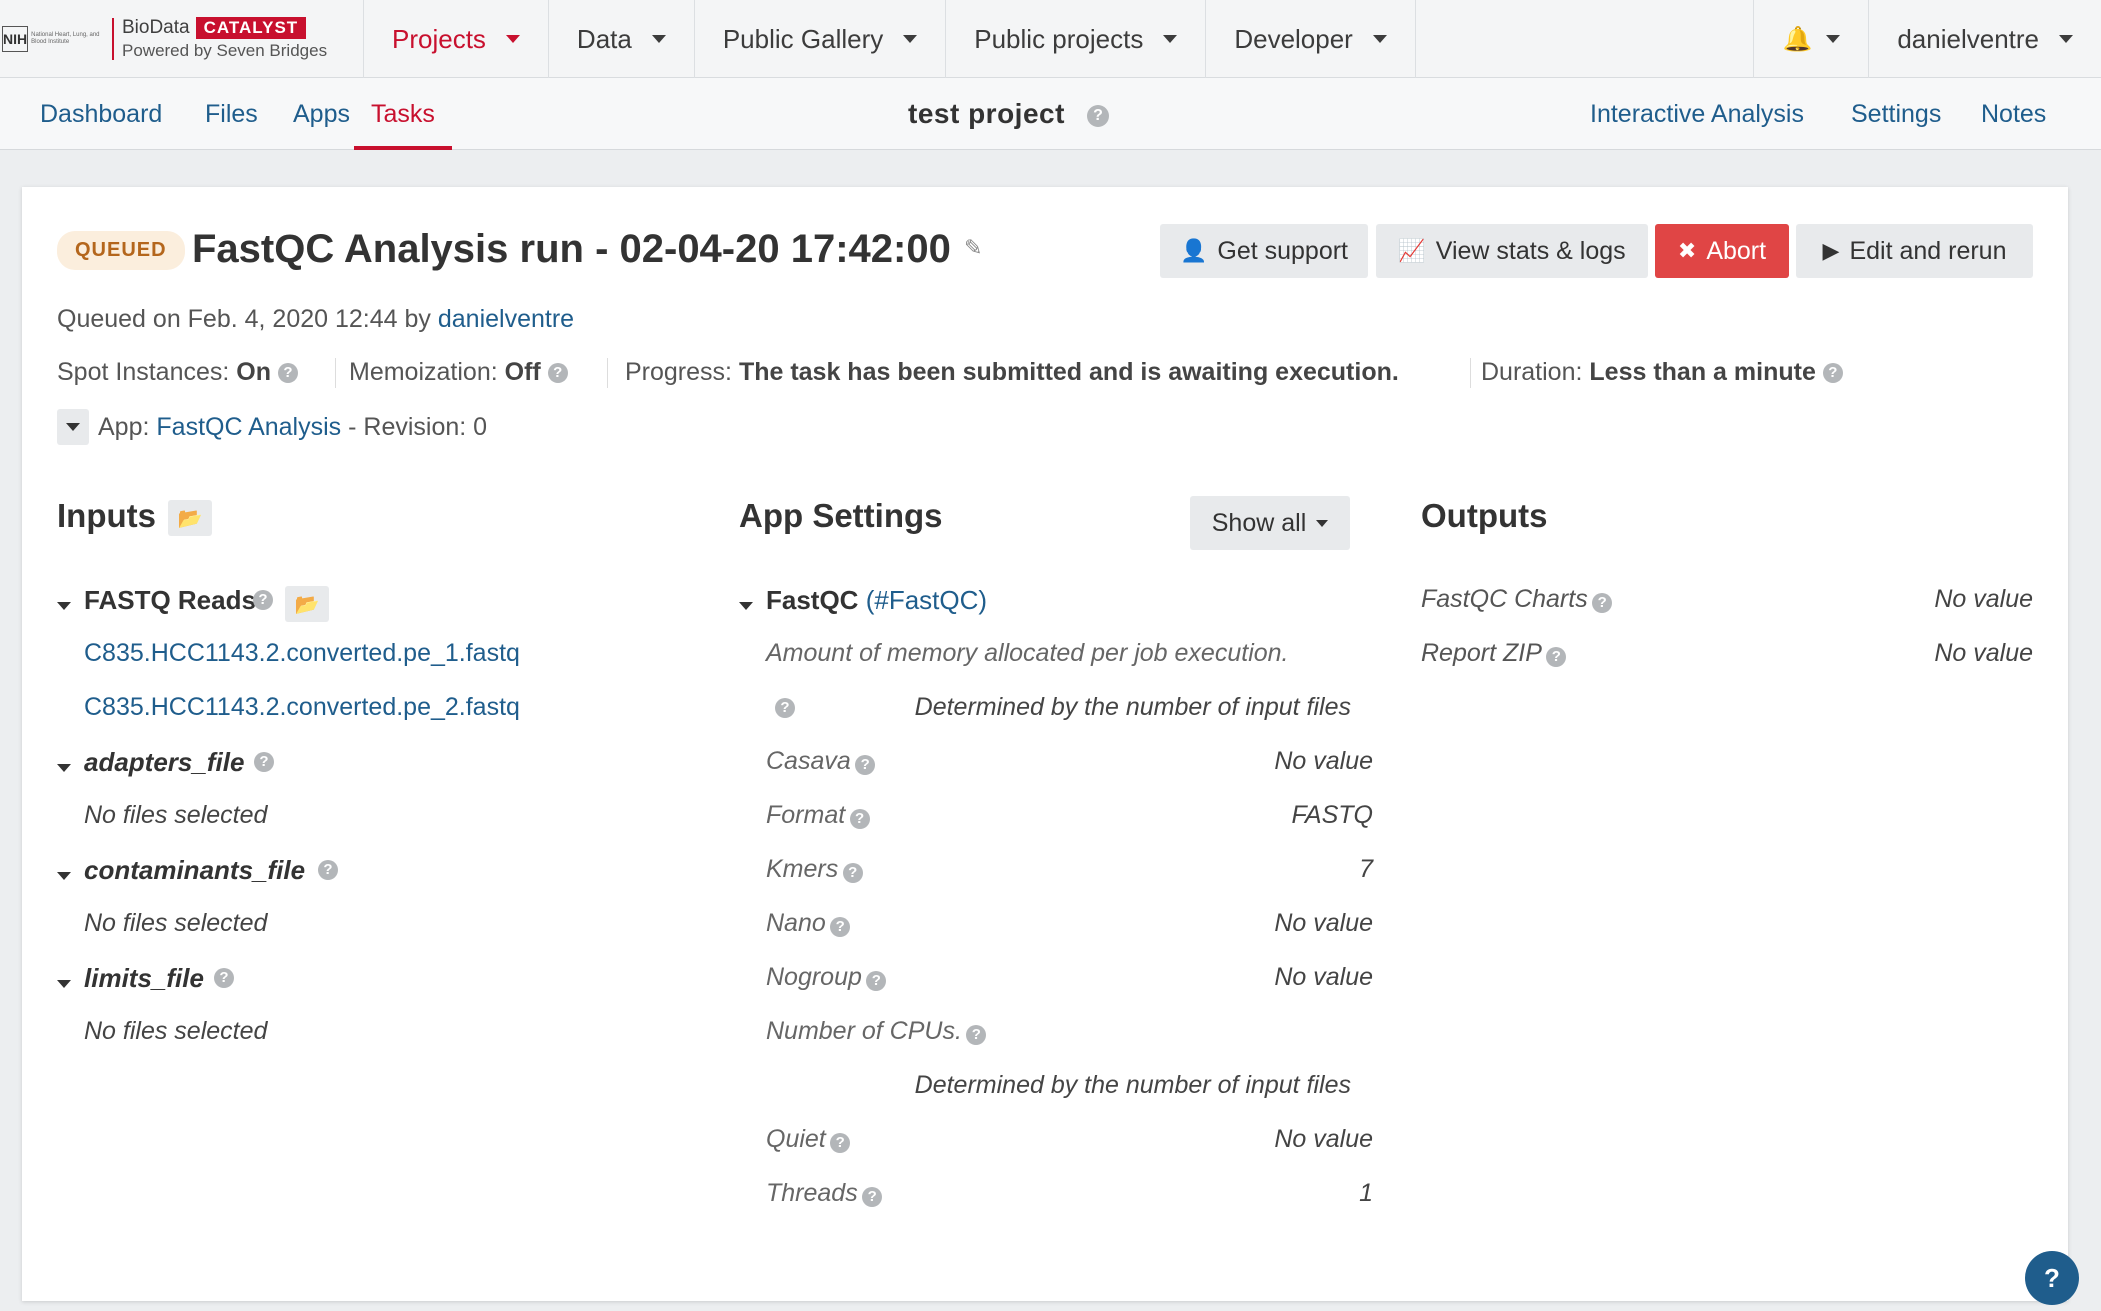 The height and width of the screenshot is (1311, 2101). I want to click on project-title: test project ?, so click(1009, 114).